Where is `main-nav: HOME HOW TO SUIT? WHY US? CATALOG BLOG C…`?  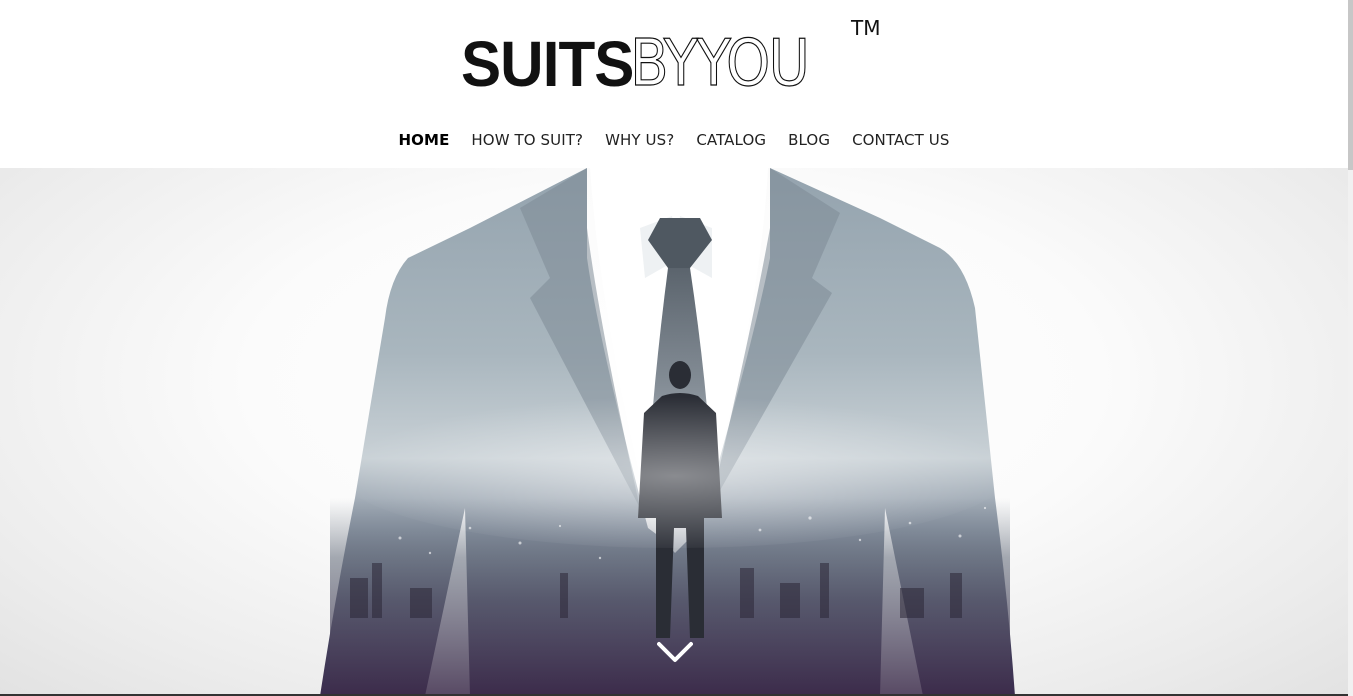 main-nav: HOME HOW TO SUIT? WHY US? CATALOG BLOG C… is located at coordinates (674, 140).